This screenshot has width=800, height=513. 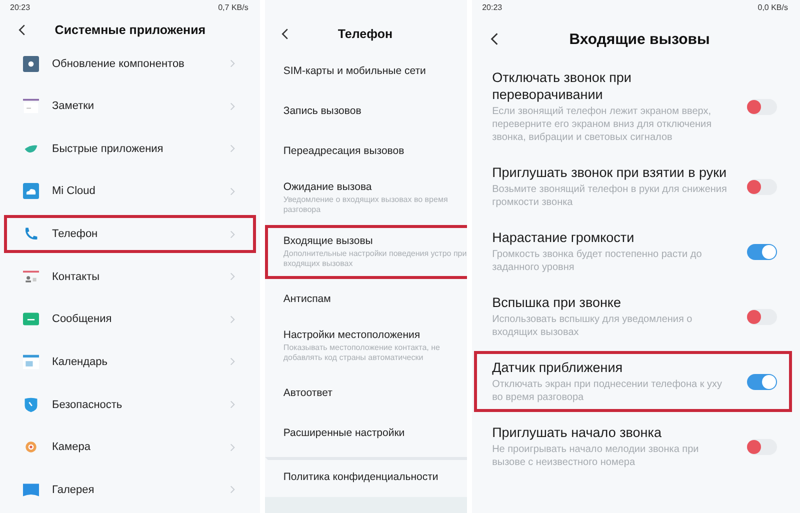 I want to click on item-label: Настройки местоположения, so click(x=352, y=335).